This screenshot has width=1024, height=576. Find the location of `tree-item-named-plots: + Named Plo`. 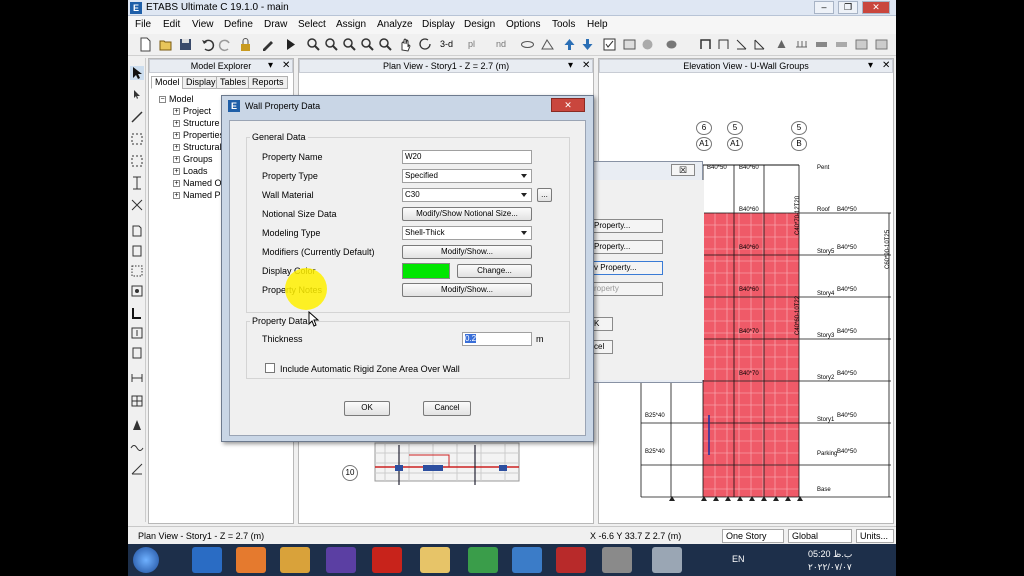

tree-item-named-plots: + Named Plo is located at coordinates (200, 195).